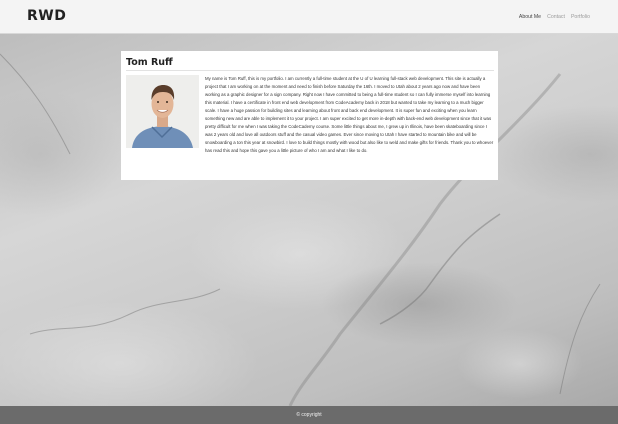  I want to click on nav-link-portfolio: Portfolio, so click(580, 17).